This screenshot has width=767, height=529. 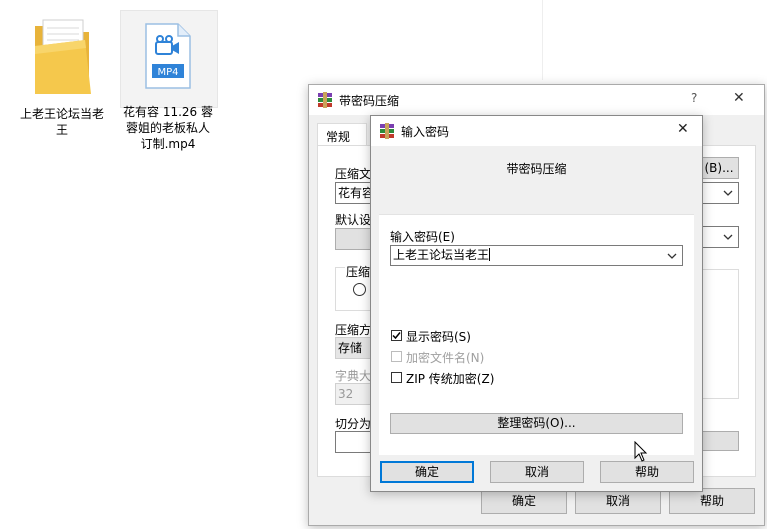 I want to click on update-mode-dropdown, so click(x=719, y=237).